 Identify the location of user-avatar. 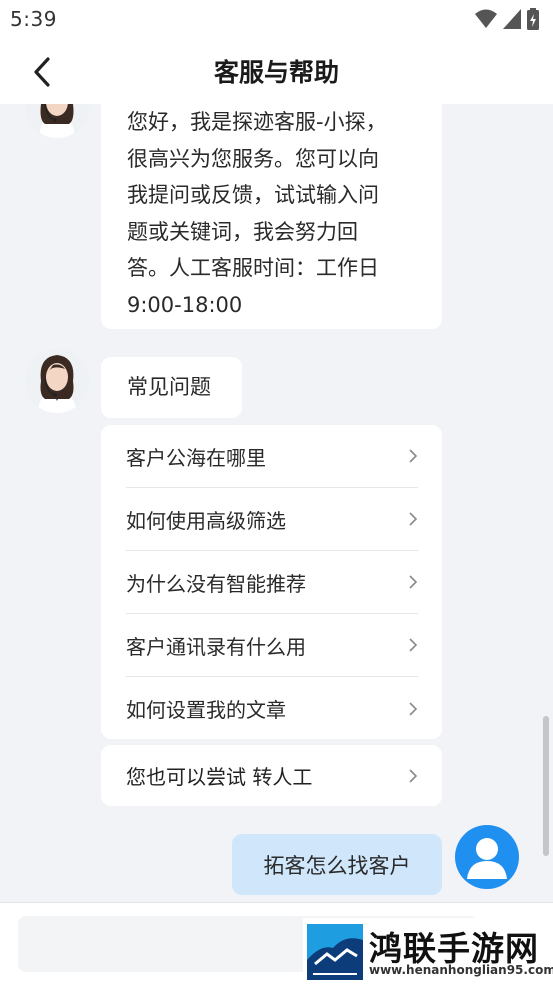
(487, 857).